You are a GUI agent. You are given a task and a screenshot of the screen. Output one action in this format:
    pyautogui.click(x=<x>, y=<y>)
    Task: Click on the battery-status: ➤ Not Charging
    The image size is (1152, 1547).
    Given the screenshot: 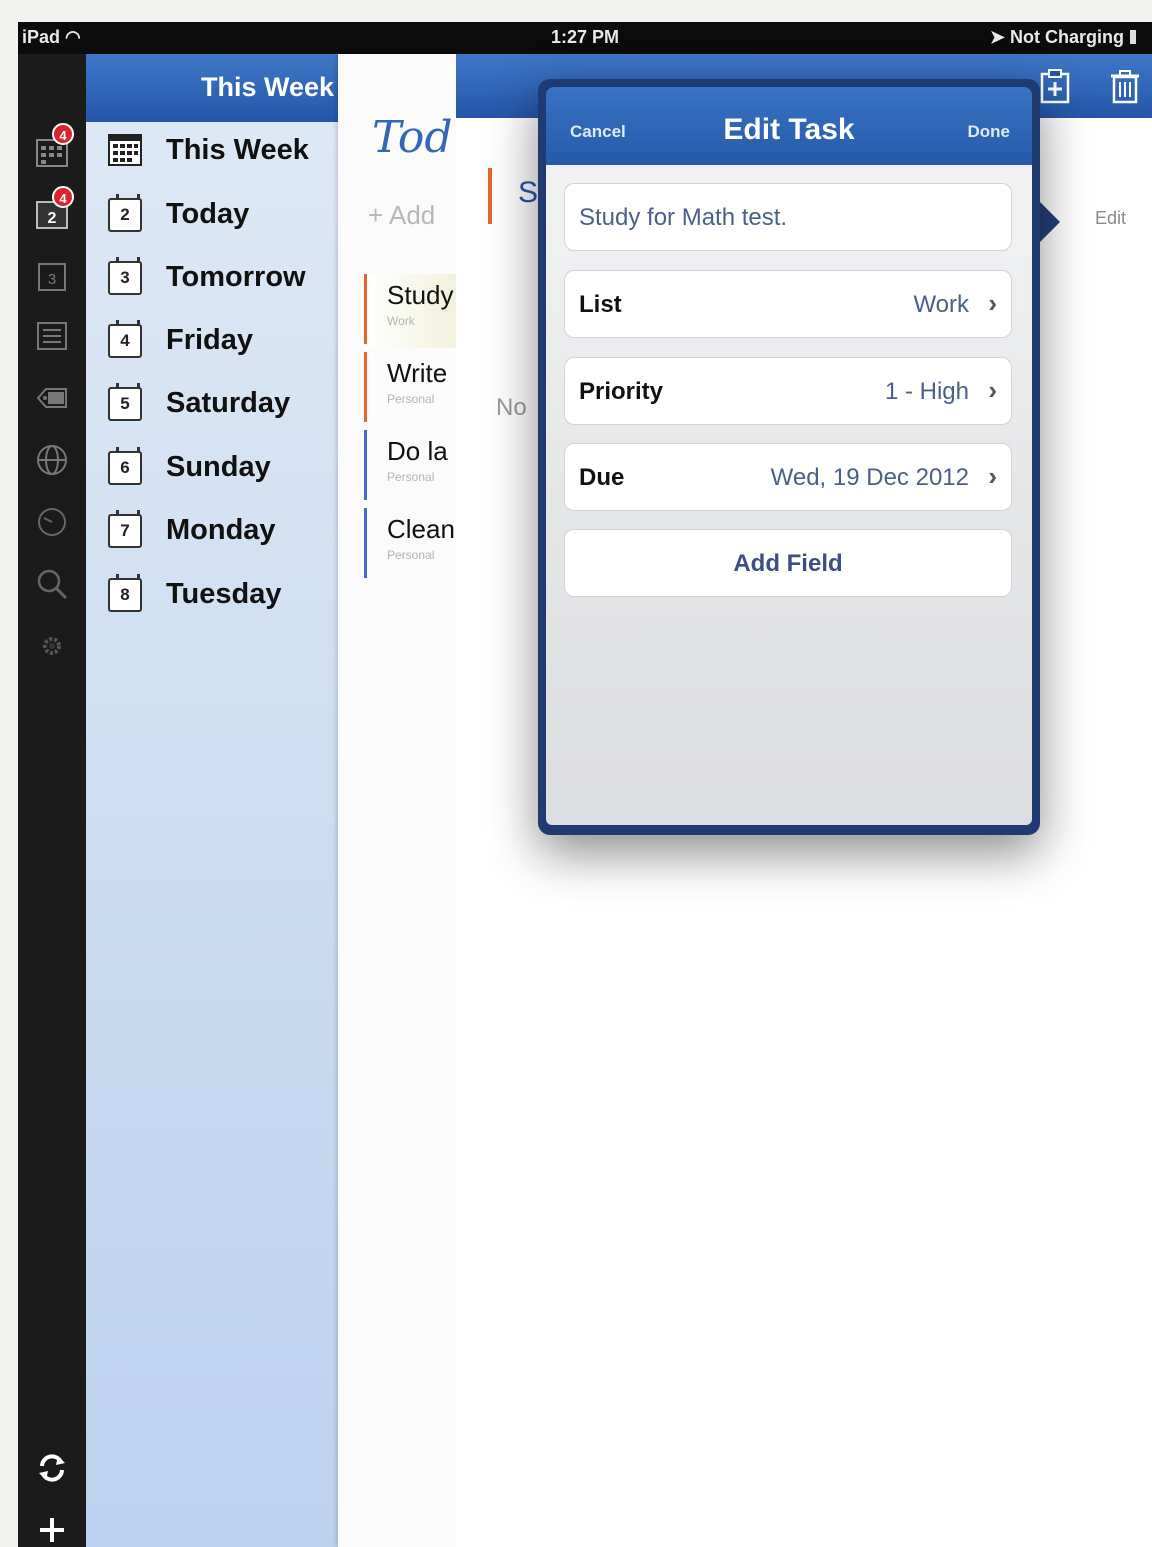 What is the action you would take?
    pyautogui.click(x=1063, y=37)
    